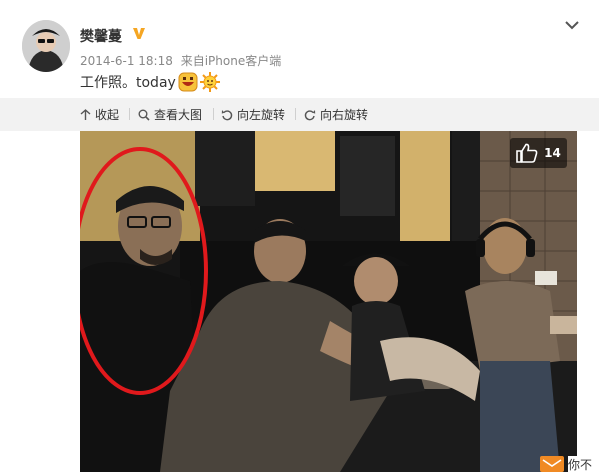 This screenshot has width=599, height=476. I want to click on chevron-down-icon, so click(572, 25).